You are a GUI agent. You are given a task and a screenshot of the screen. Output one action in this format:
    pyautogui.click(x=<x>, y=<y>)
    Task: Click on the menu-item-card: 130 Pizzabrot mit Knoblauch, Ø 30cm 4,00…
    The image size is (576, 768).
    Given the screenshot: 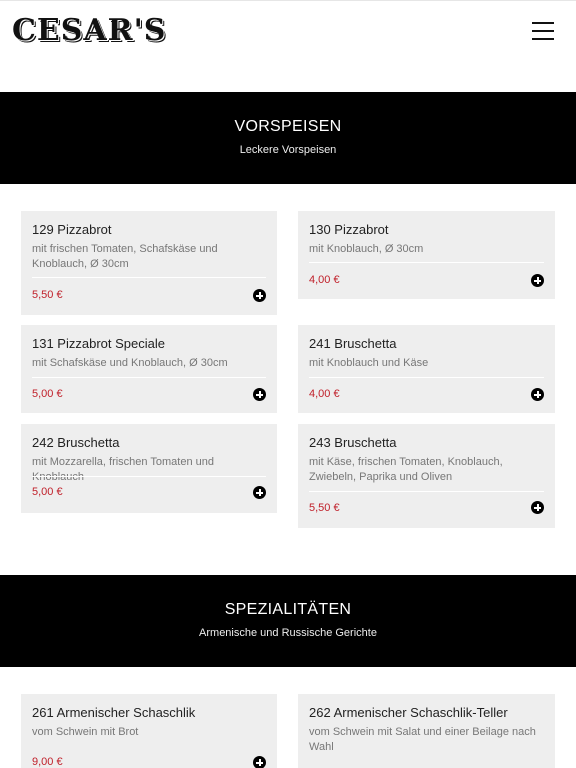 What is the action you would take?
    pyautogui.click(x=426, y=255)
    